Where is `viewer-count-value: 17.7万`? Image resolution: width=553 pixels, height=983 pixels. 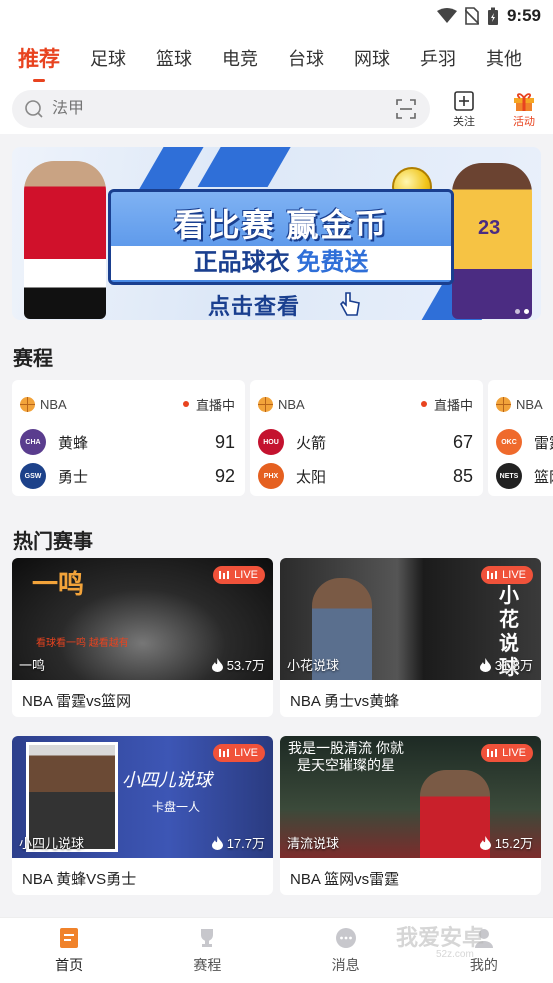
viewer-count-value: 17.7万 is located at coordinates (245, 843).